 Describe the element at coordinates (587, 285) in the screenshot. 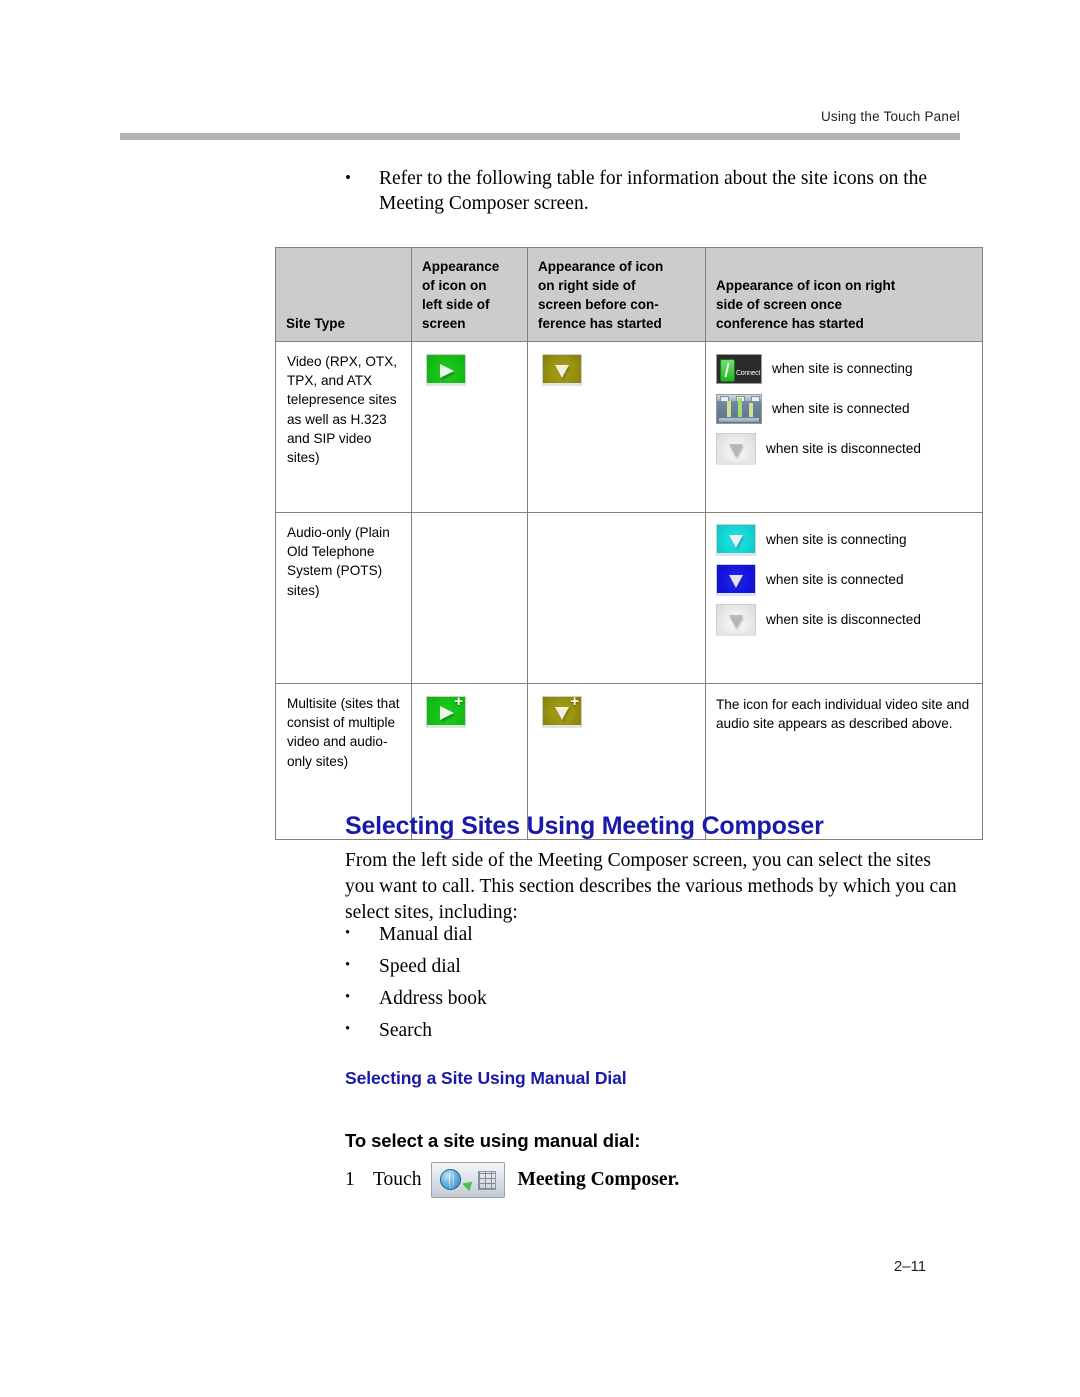

I see `header-line: on right side of` at that location.